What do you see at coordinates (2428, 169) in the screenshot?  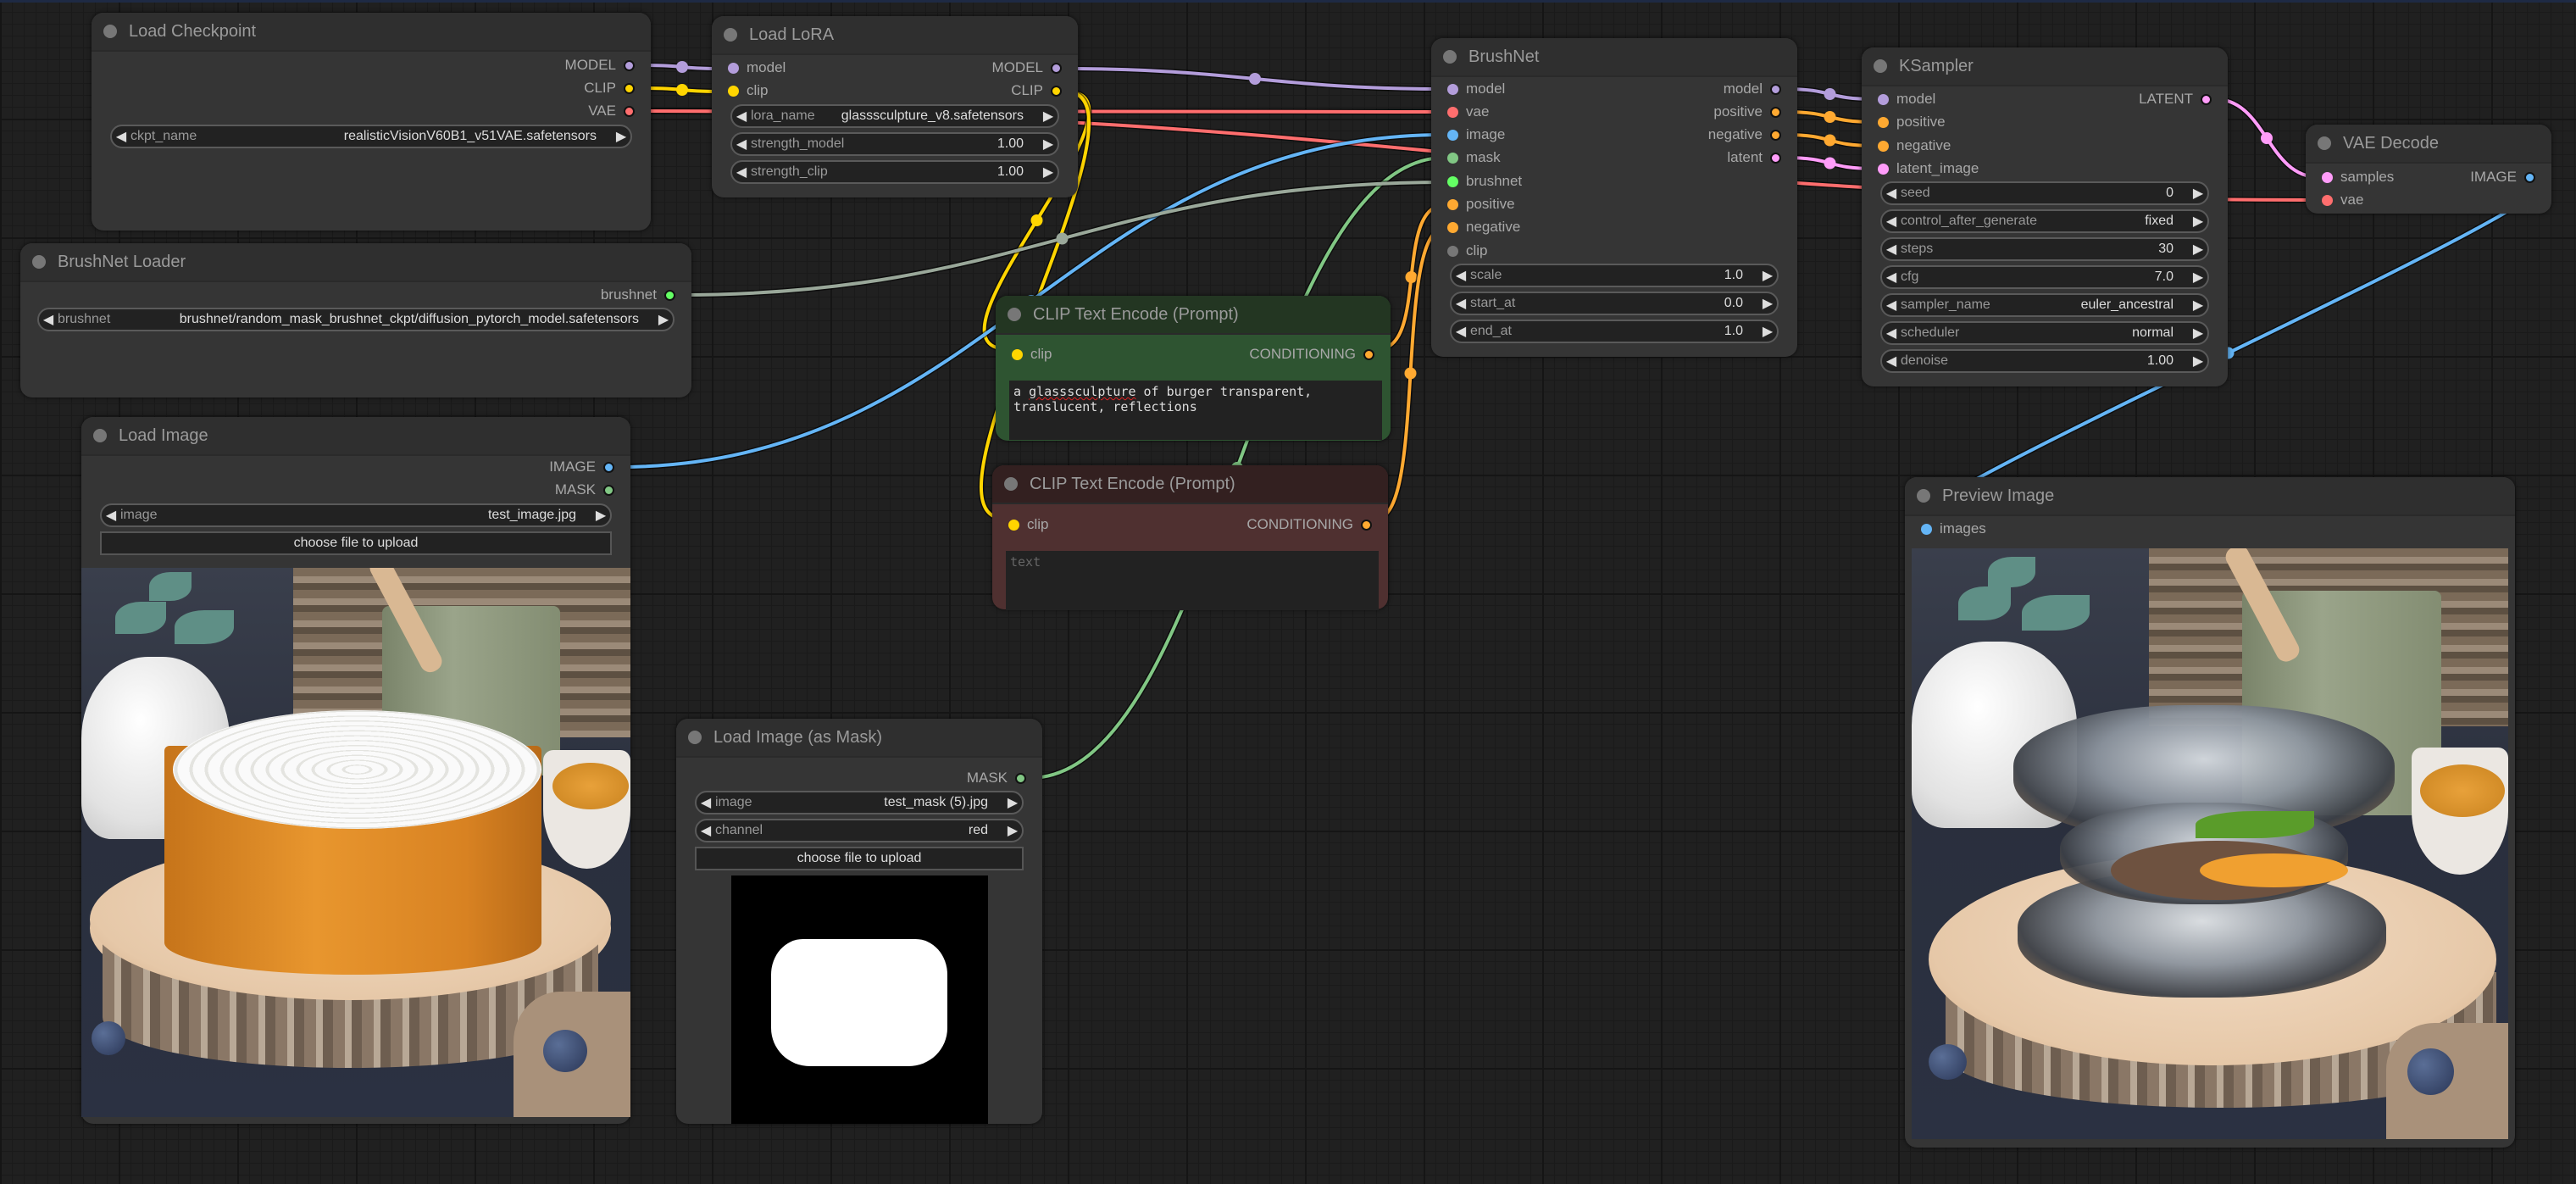 I see `node-vae-decode: VAE Decode samples vae IMAGE` at bounding box center [2428, 169].